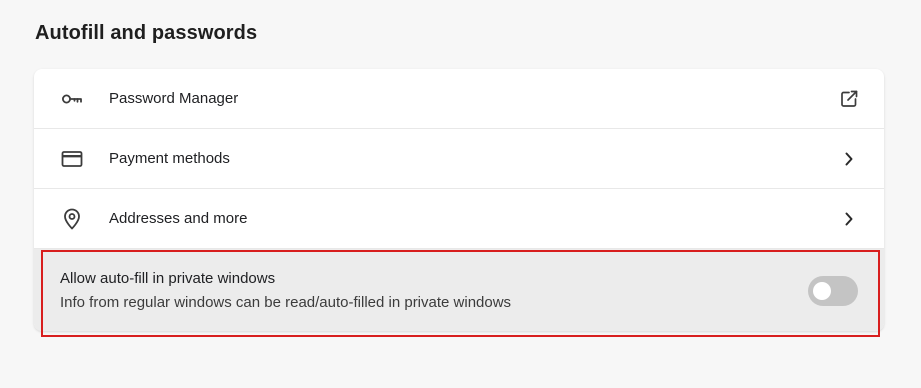  Describe the element at coordinates (822, 291) in the screenshot. I see `toggle-knob` at that location.